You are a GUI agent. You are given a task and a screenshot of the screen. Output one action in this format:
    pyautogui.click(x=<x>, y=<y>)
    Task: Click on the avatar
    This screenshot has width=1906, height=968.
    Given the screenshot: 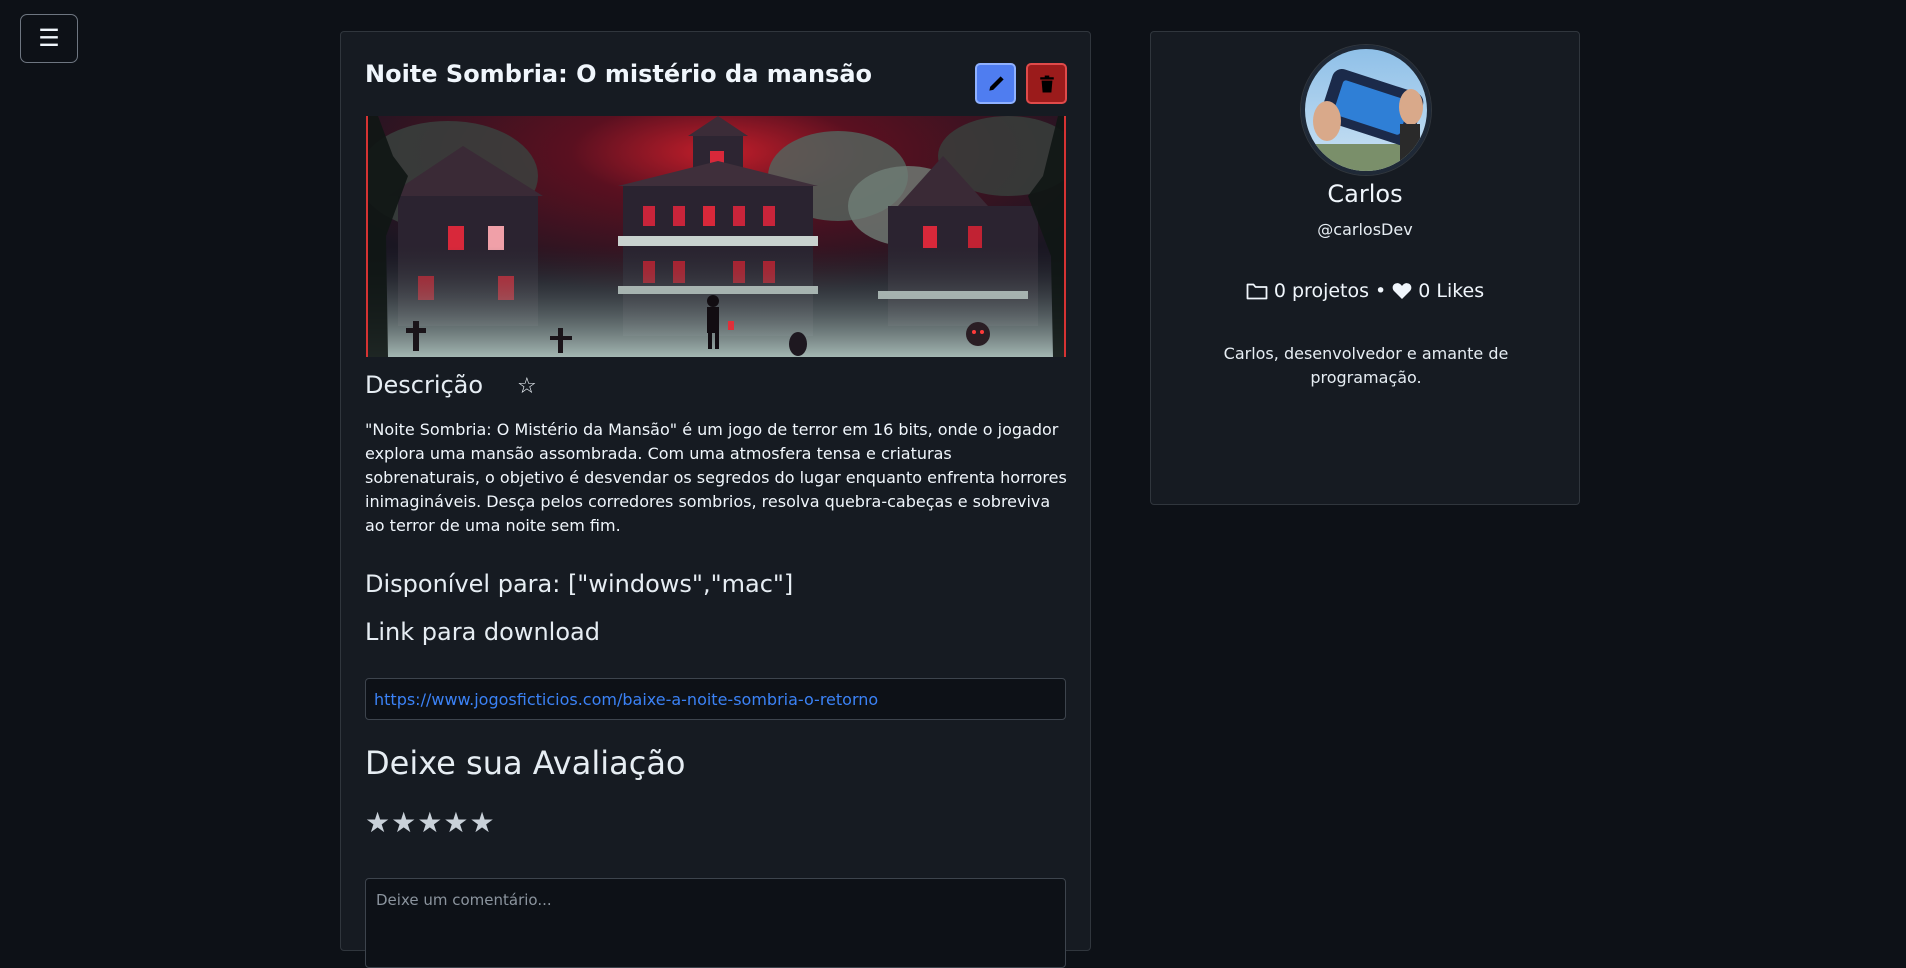 What is the action you would take?
    pyautogui.click(x=1366, y=110)
    